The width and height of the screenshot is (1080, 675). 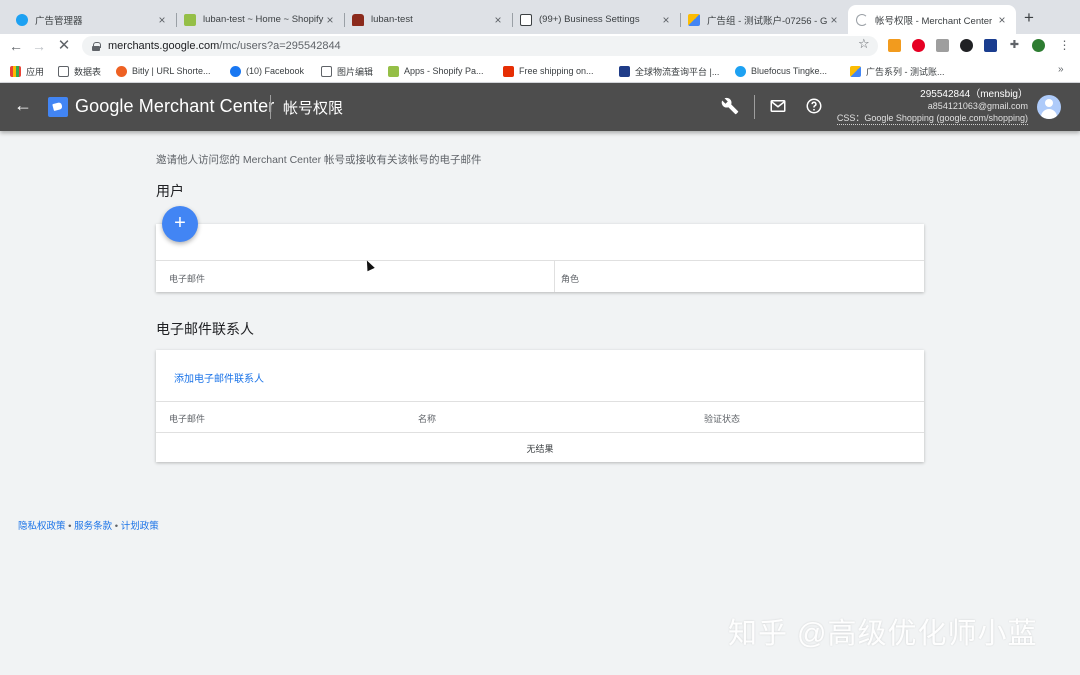 What do you see at coordinates (1029, 18) in the screenshot?
I see `new-tab-button: +` at bounding box center [1029, 18].